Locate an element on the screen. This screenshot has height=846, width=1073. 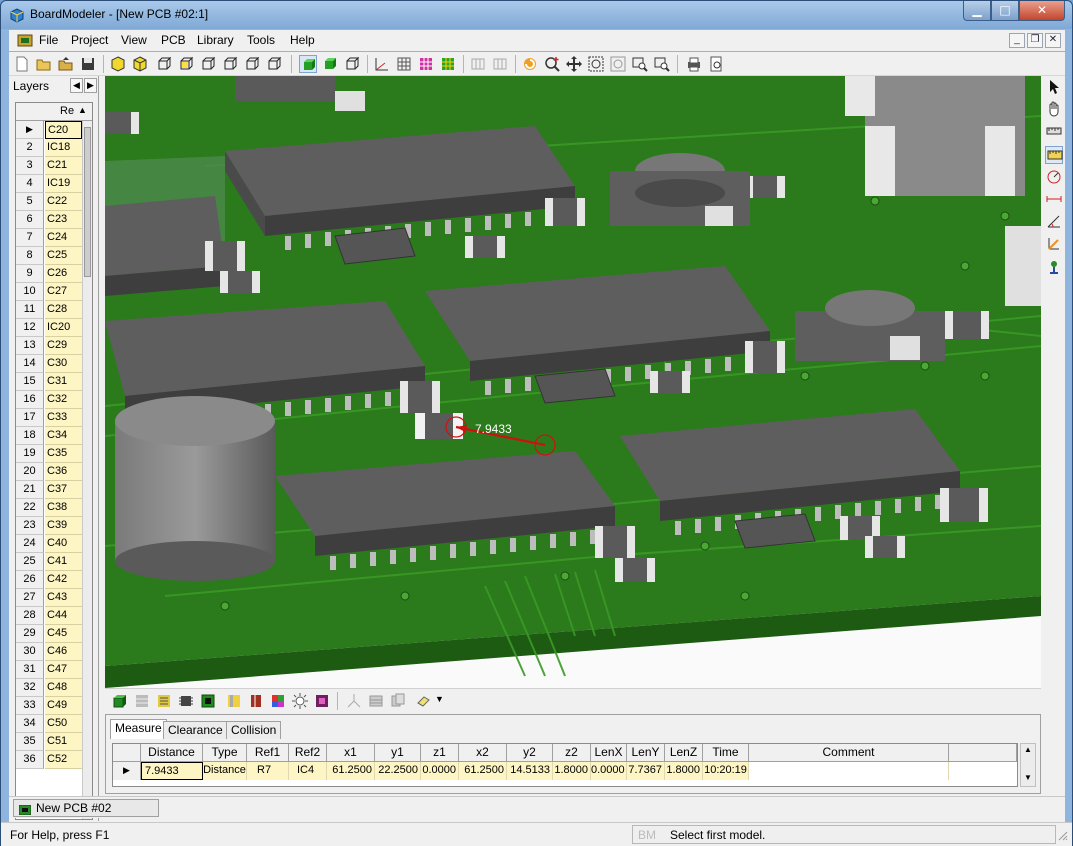
tab-scroll-left-icon: ◀ is located at coordinates (76, 85).